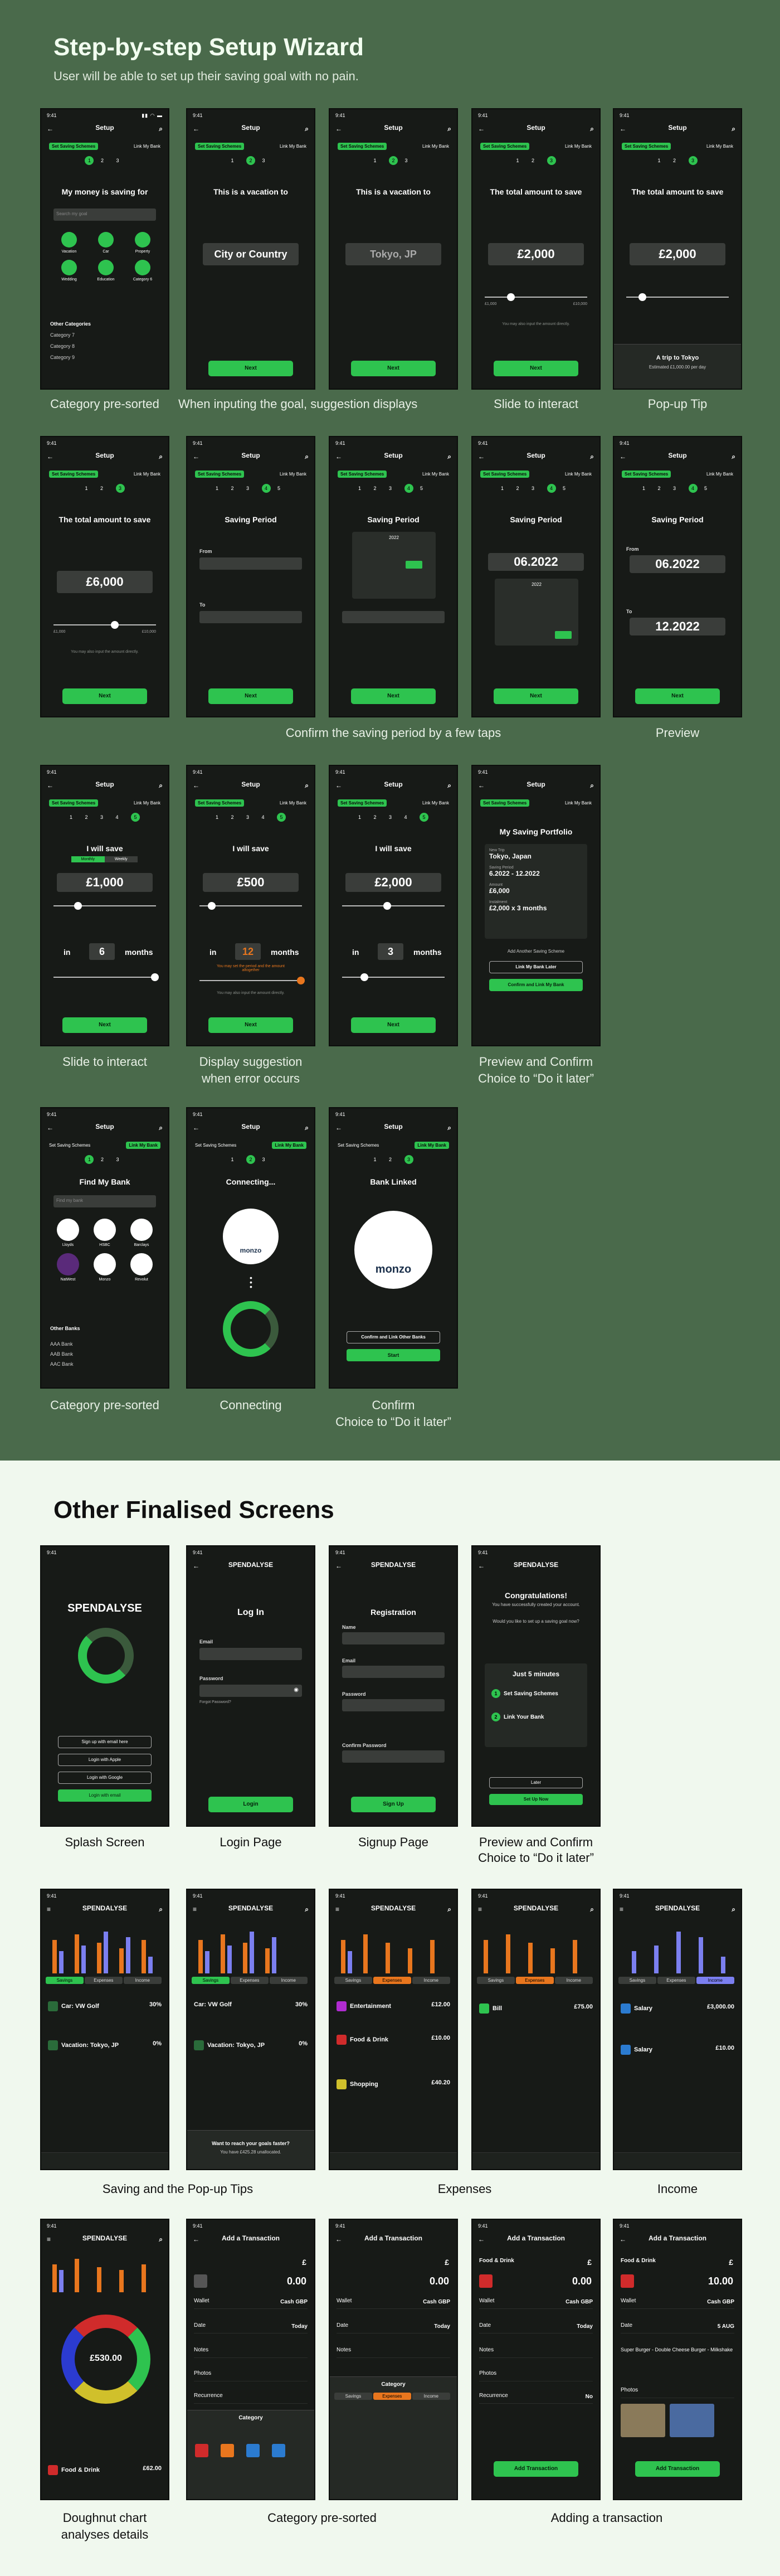 This screenshot has width=780, height=2576. What do you see at coordinates (63, 346) in the screenshot?
I see `list-item: Category 8` at bounding box center [63, 346].